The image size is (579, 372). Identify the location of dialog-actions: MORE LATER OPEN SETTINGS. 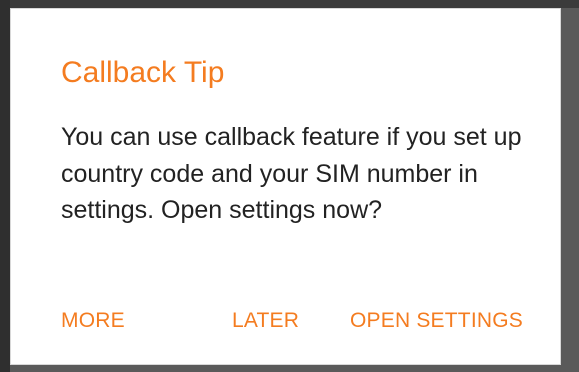
(285, 321).